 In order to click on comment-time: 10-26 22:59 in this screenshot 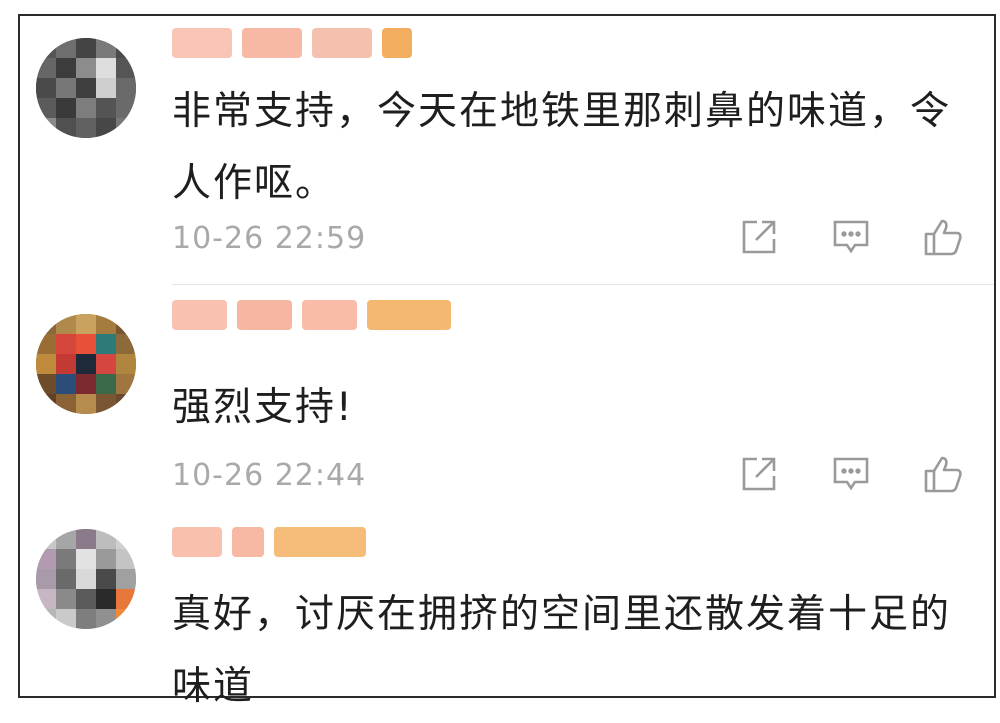, I will do `click(269, 238)`.